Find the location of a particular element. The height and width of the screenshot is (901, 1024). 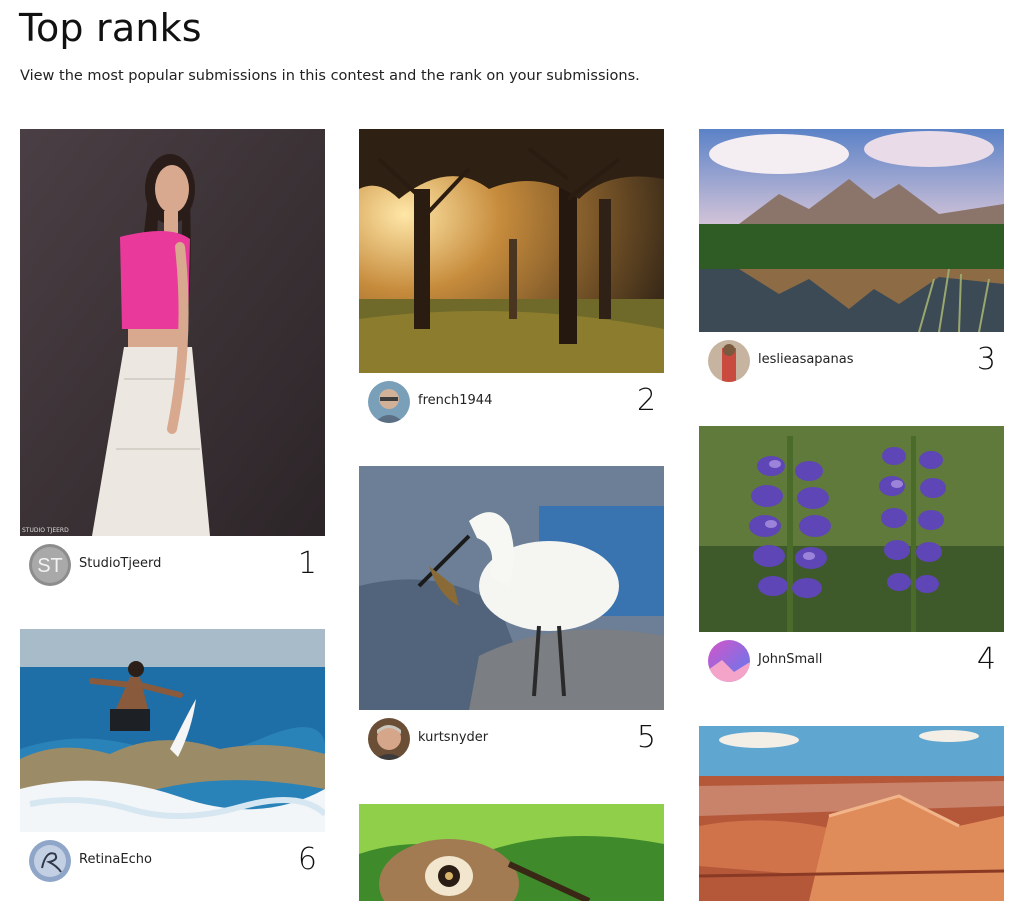

submission-card: kurtsnyder 5 is located at coordinates (511, 616).